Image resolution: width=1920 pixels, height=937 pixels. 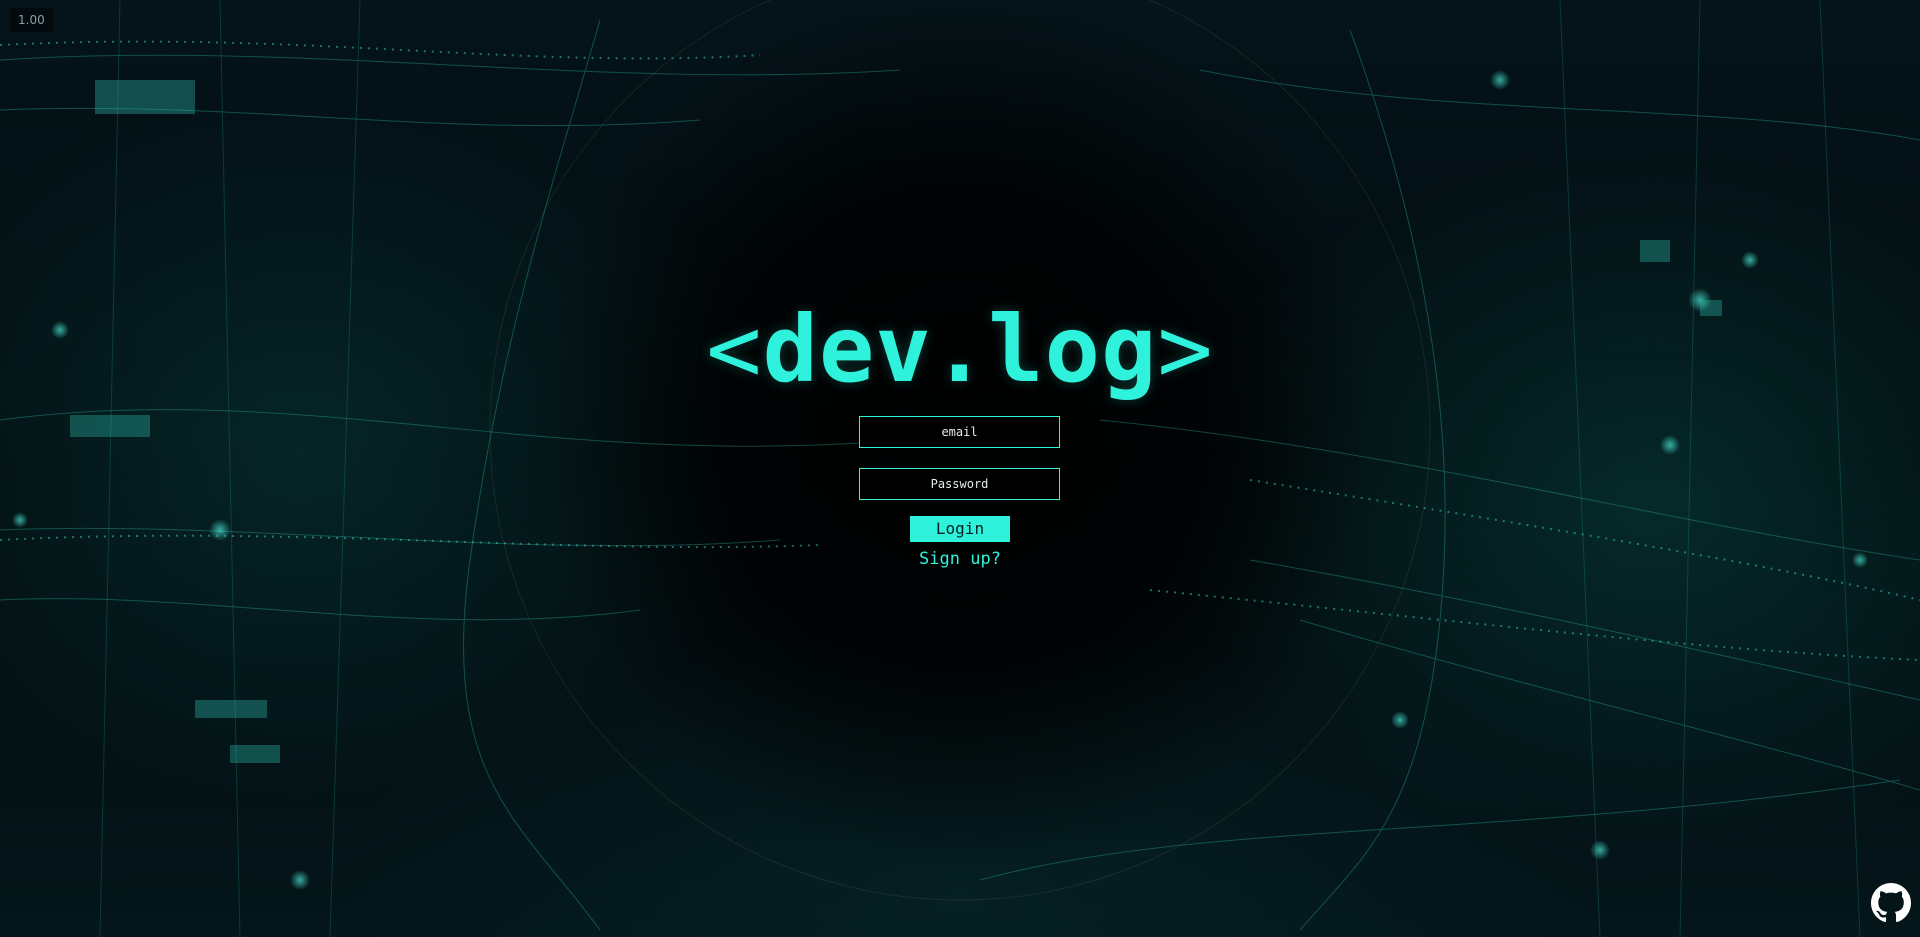 What do you see at coordinates (960, 529) in the screenshot?
I see `login-button: Login` at bounding box center [960, 529].